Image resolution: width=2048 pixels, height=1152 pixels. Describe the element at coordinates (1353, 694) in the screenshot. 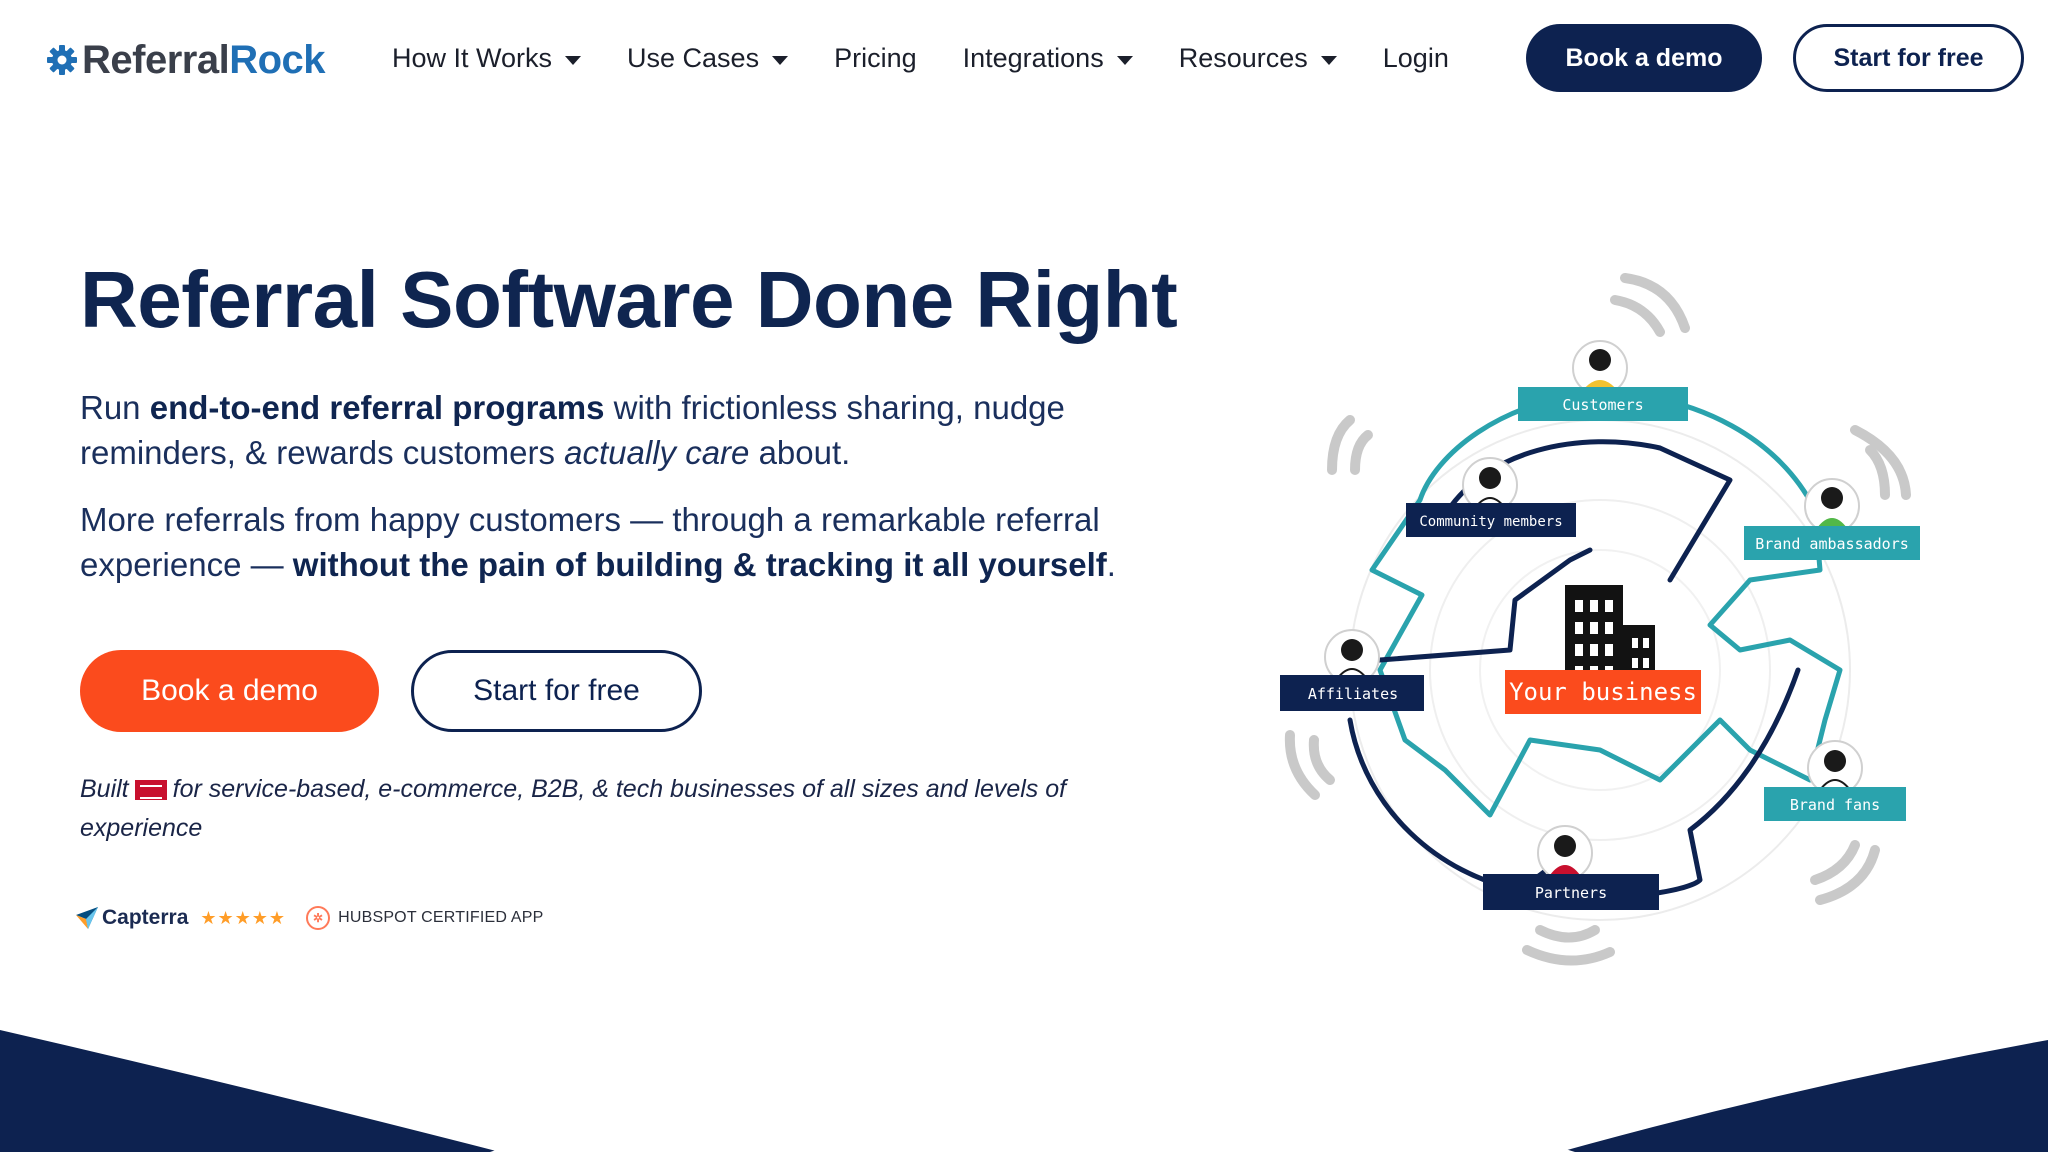

I see `affiliates-label: Affiliates` at that location.